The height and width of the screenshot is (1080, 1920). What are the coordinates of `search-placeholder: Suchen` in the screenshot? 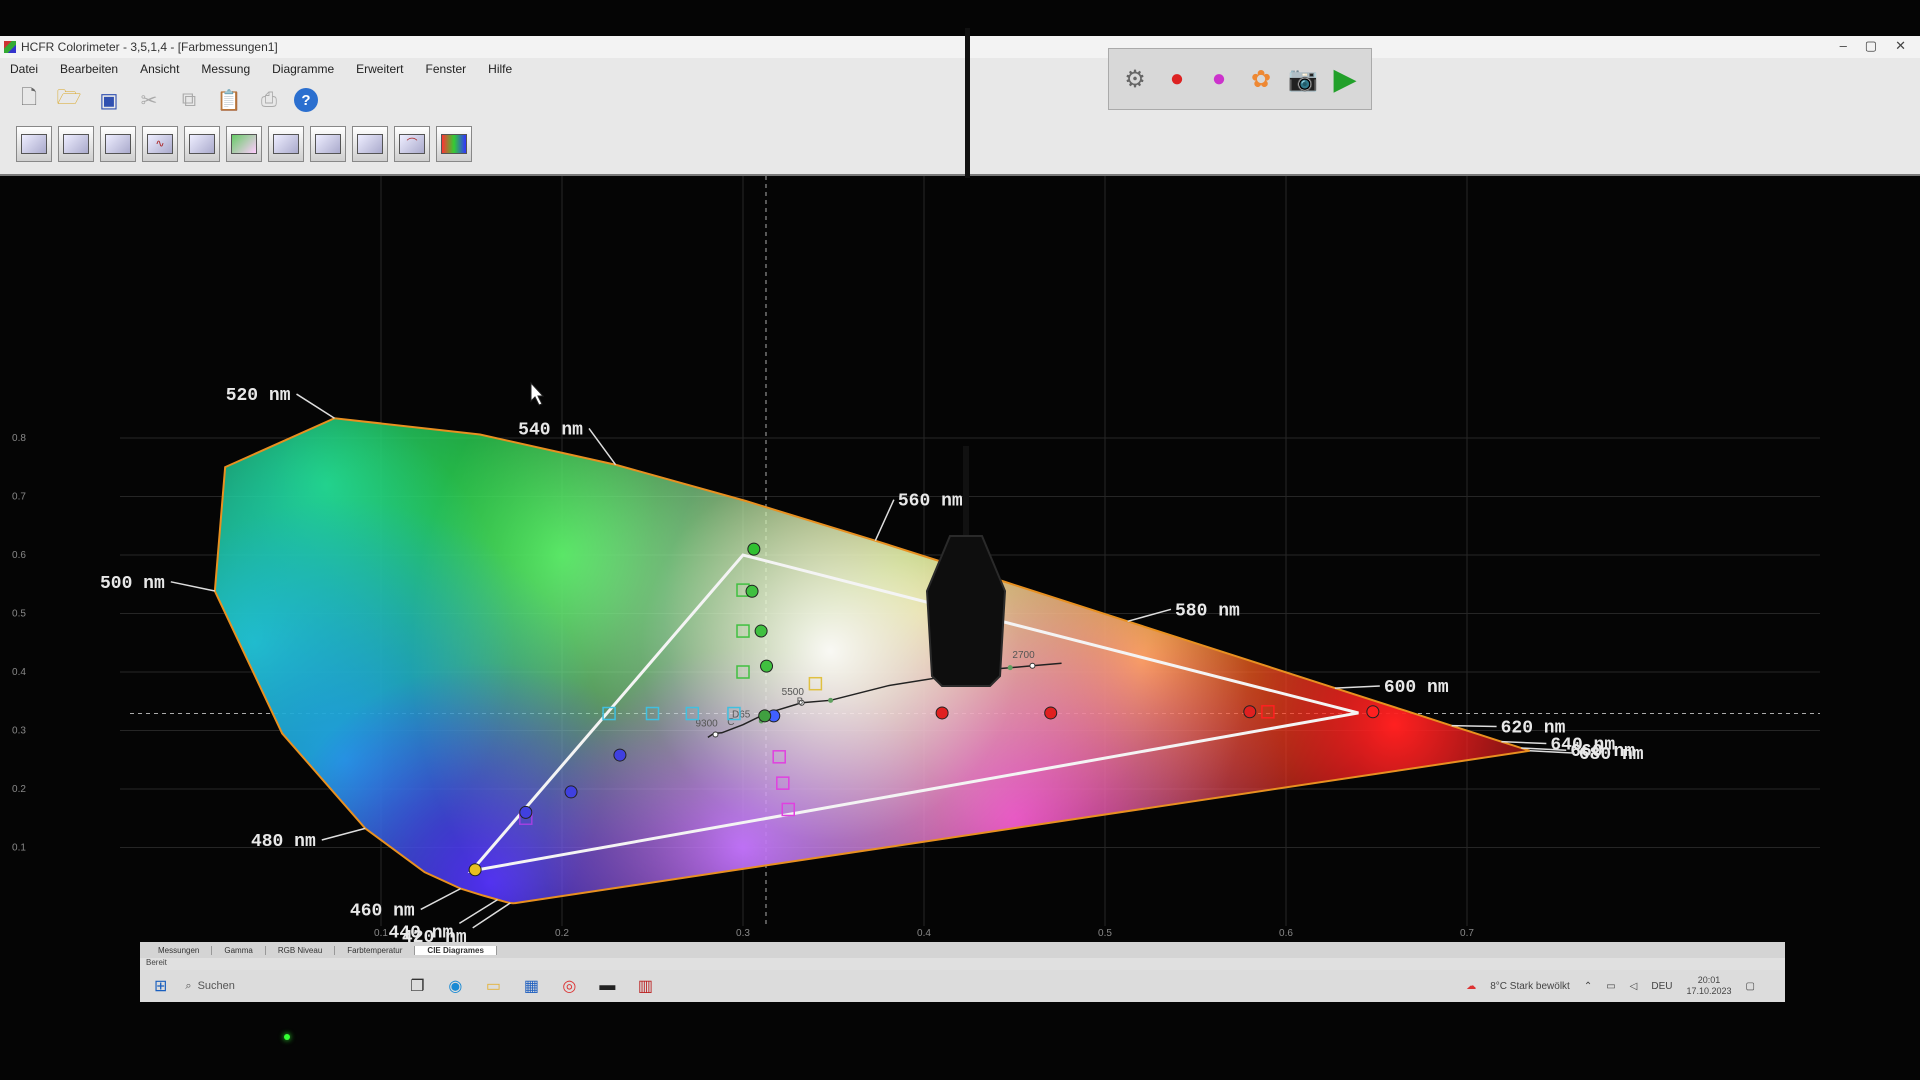 It's located at (216, 986).